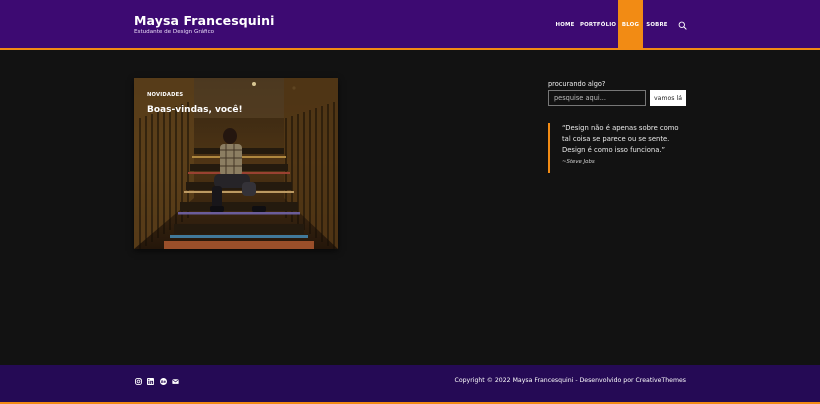  What do you see at coordinates (565, 25) in the screenshot?
I see `nav-item-home: HOME` at bounding box center [565, 25].